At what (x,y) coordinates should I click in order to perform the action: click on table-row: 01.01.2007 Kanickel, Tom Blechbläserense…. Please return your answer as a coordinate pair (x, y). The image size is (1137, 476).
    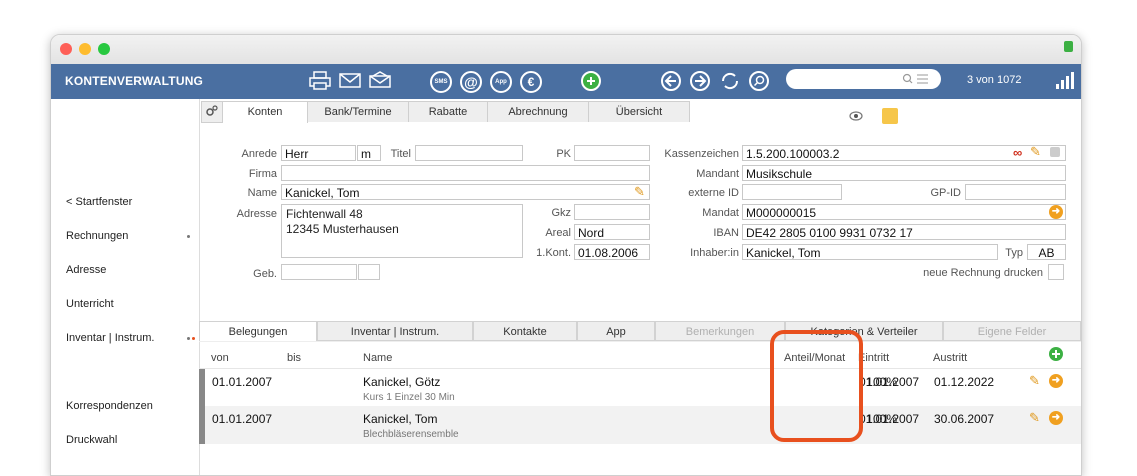
    Looking at the image, I should click on (640, 425).